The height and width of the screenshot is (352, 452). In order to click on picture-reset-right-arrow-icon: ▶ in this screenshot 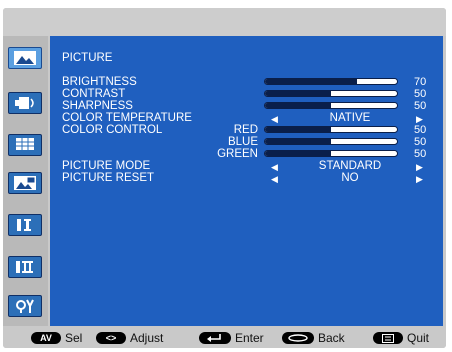, I will do `click(419, 179)`.